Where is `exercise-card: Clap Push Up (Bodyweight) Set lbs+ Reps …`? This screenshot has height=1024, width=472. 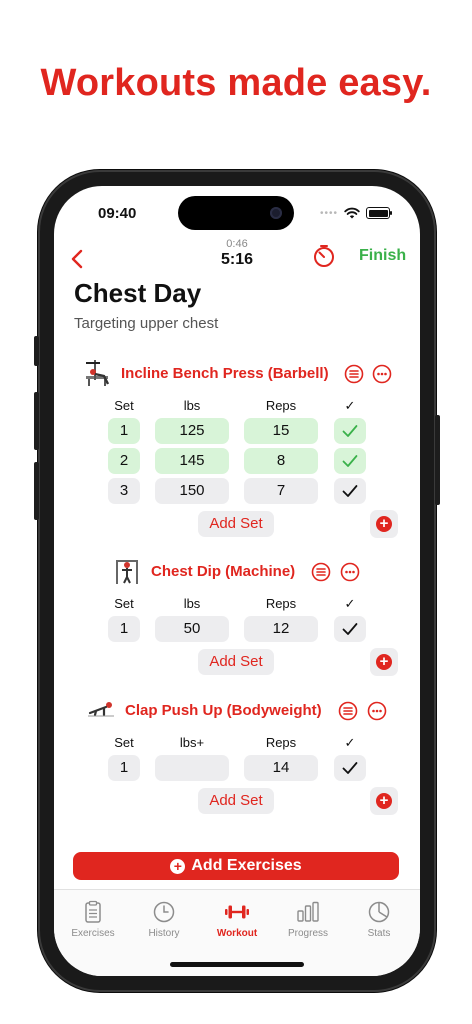 exercise-card: Clap Push Up (Bodyweight) Set lbs+ Reps … is located at coordinates (237, 760).